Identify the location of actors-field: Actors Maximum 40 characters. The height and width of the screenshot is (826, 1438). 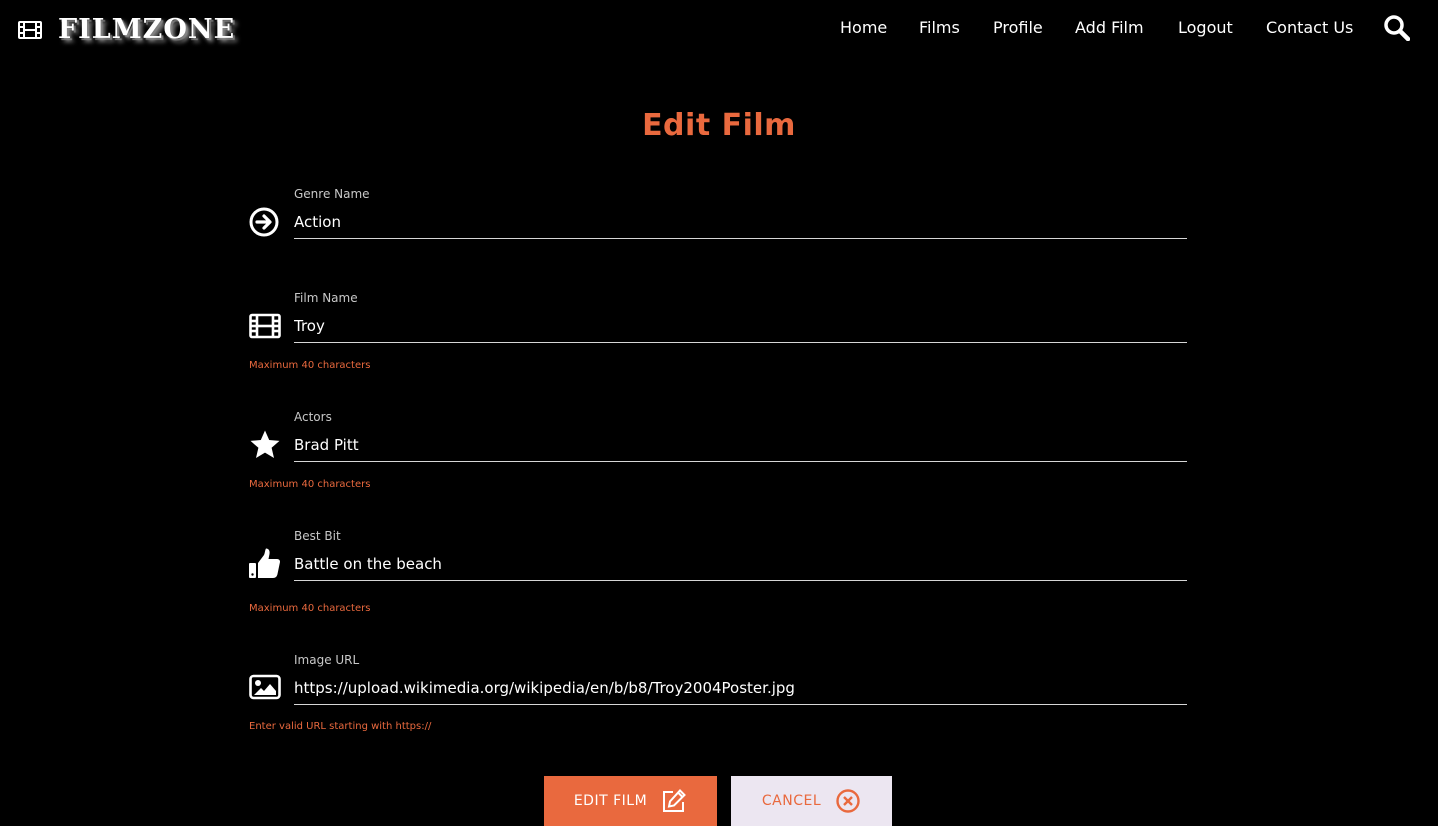
(718, 451).